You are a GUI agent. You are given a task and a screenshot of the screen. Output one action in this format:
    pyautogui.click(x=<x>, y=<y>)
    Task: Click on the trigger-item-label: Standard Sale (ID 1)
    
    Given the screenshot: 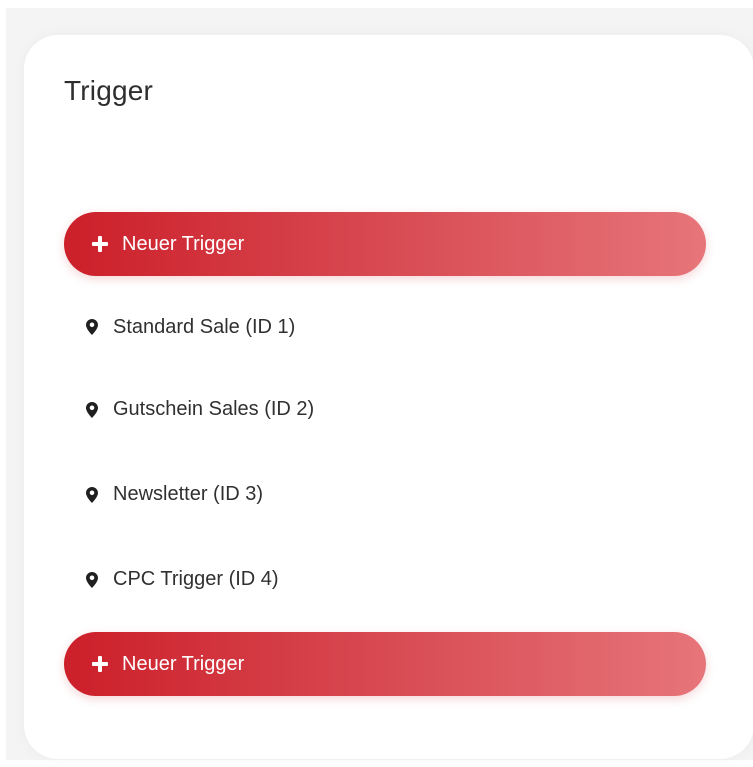 What is the action you would take?
    pyautogui.click(x=204, y=326)
    